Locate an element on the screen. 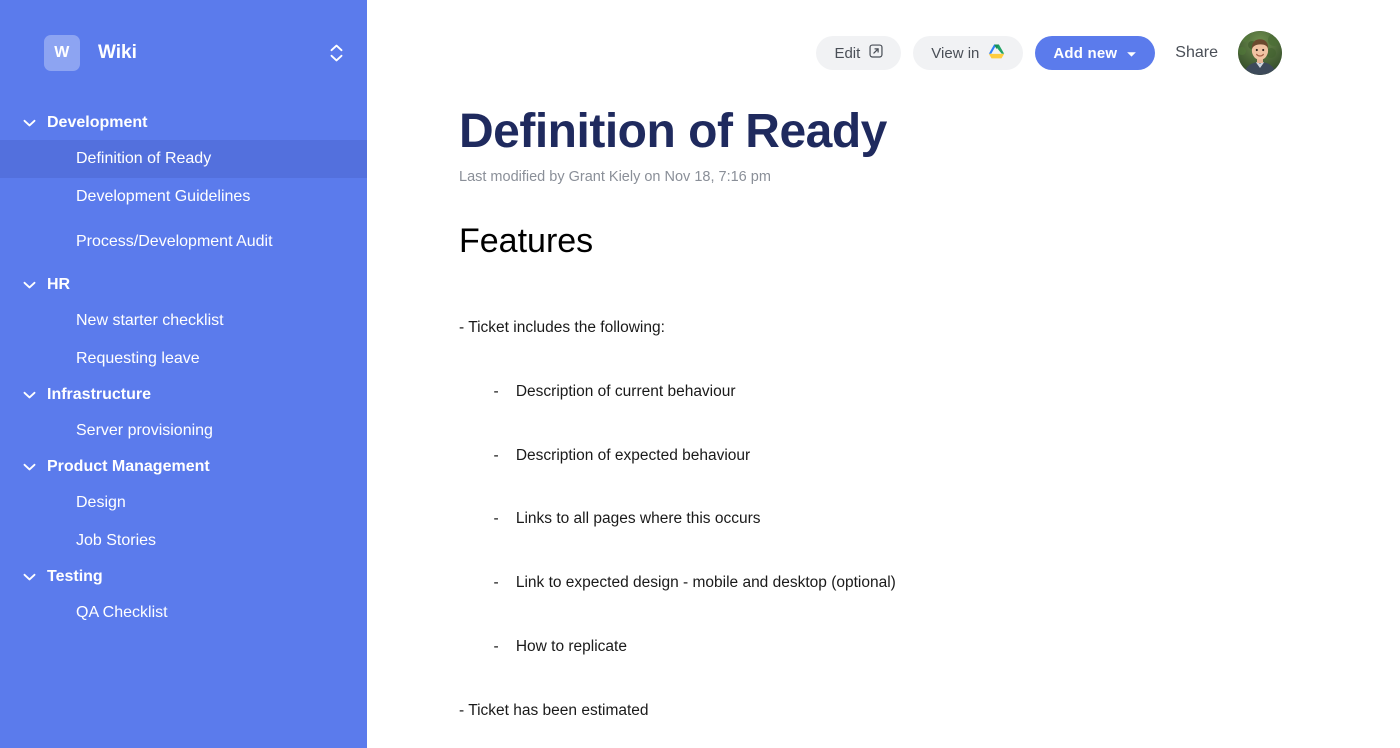 Image resolution: width=1400 pixels, height=748 pixels. nav-group-testing: Testing QA Checklist is located at coordinates (183, 596).